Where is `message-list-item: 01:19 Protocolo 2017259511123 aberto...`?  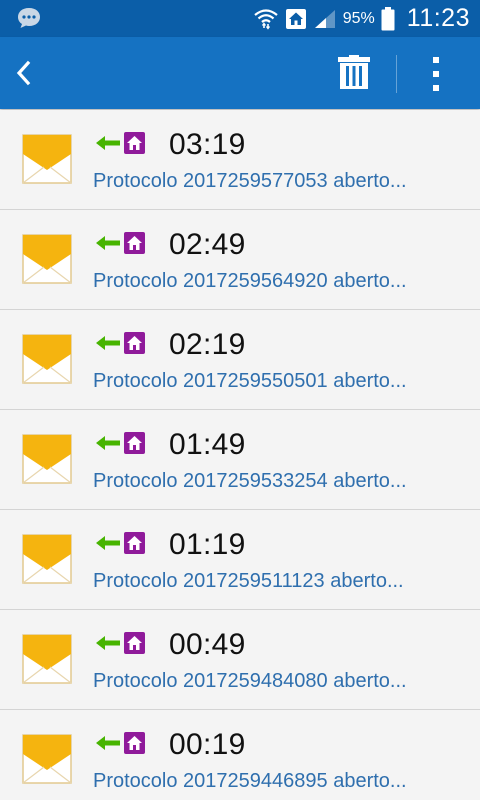 message-list-item: 01:19 Protocolo 2017259511123 aberto... is located at coordinates (240, 560).